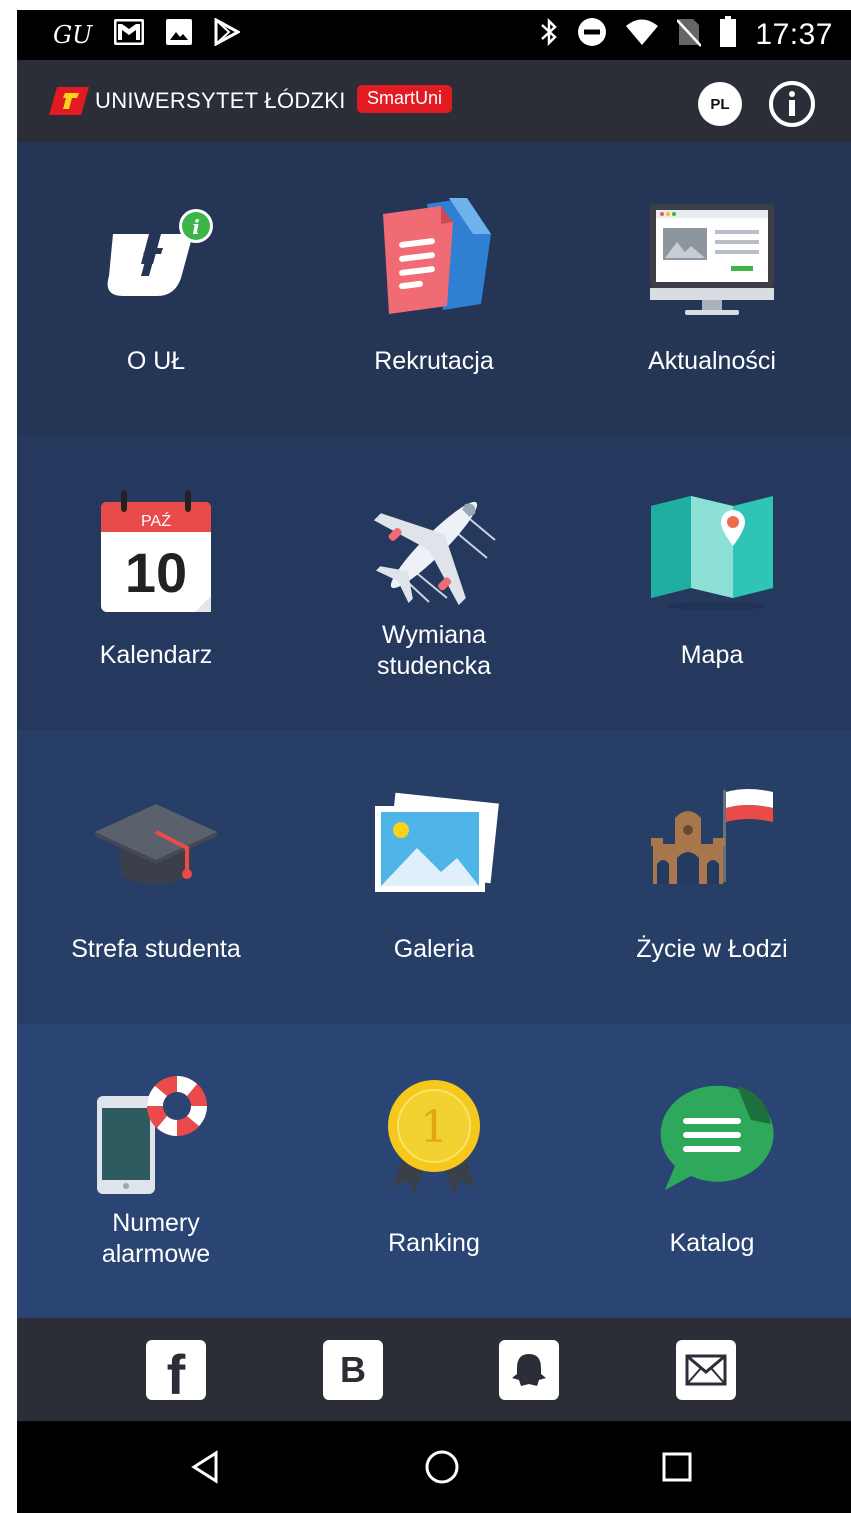 Image resolution: width=851 pixels, height=1513 pixels. I want to click on snapchat-icon, so click(529, 1370).